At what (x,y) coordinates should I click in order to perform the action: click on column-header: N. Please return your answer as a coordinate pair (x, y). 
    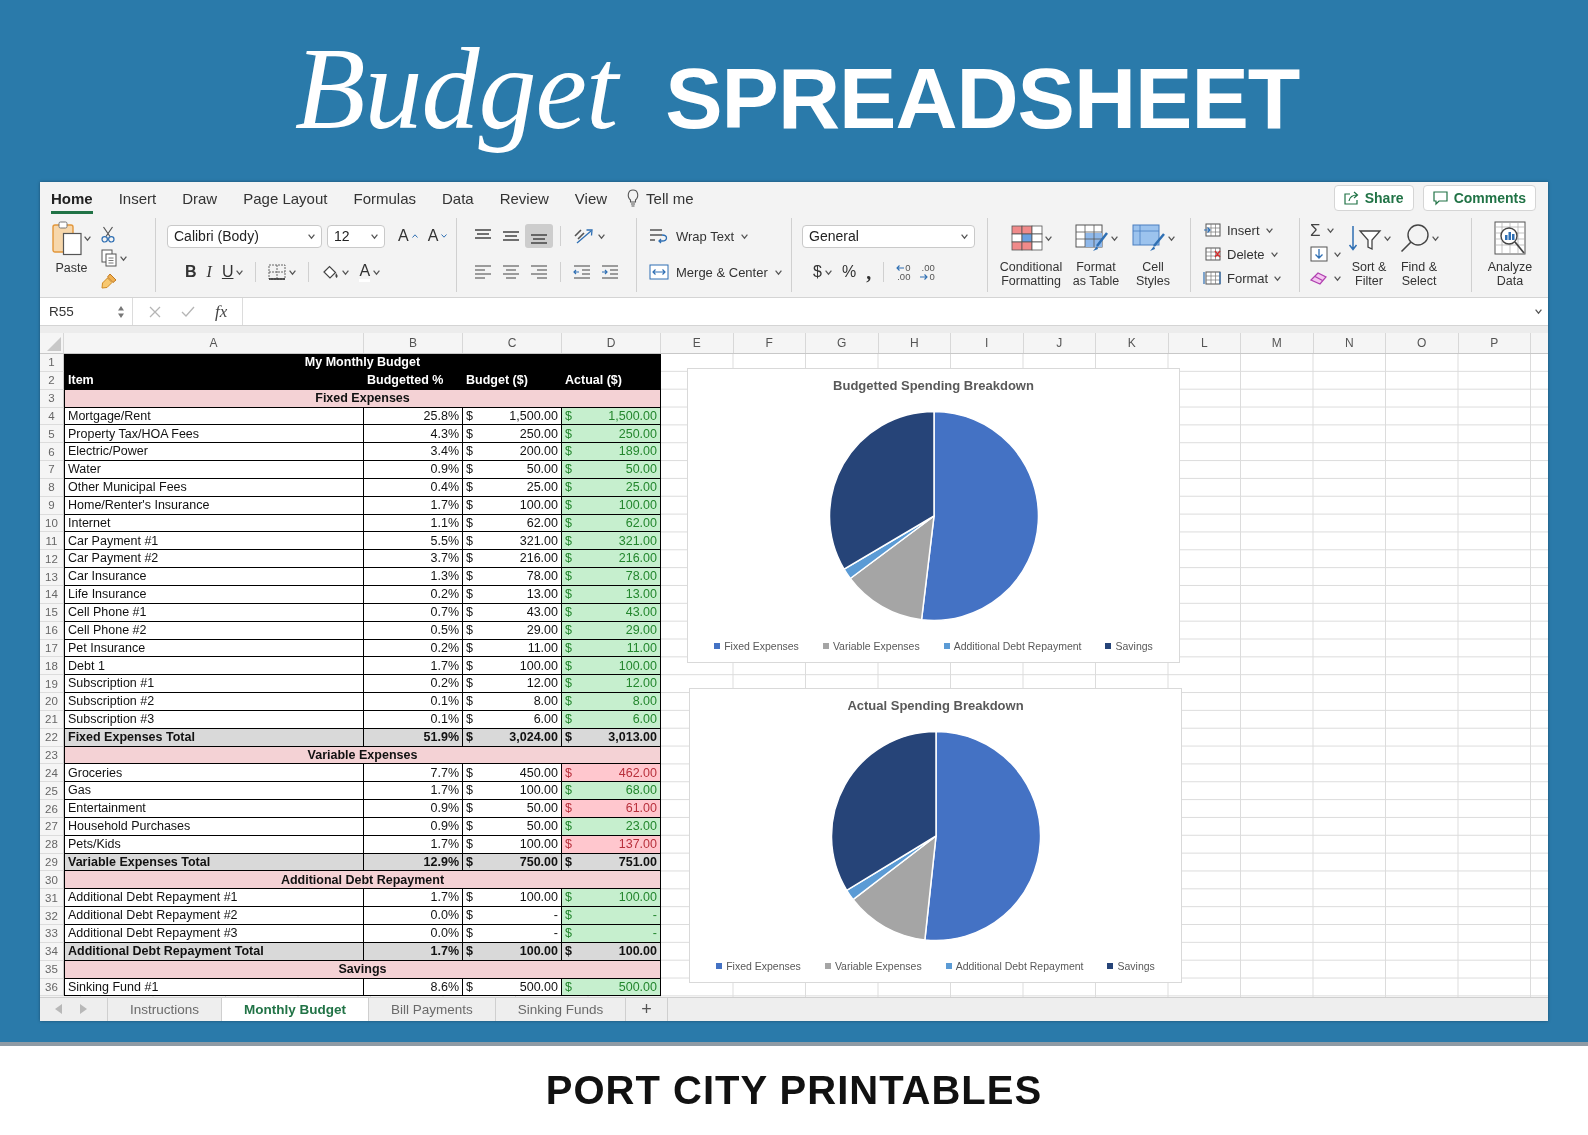
    Looking at the image, I should click on (1349, 343).